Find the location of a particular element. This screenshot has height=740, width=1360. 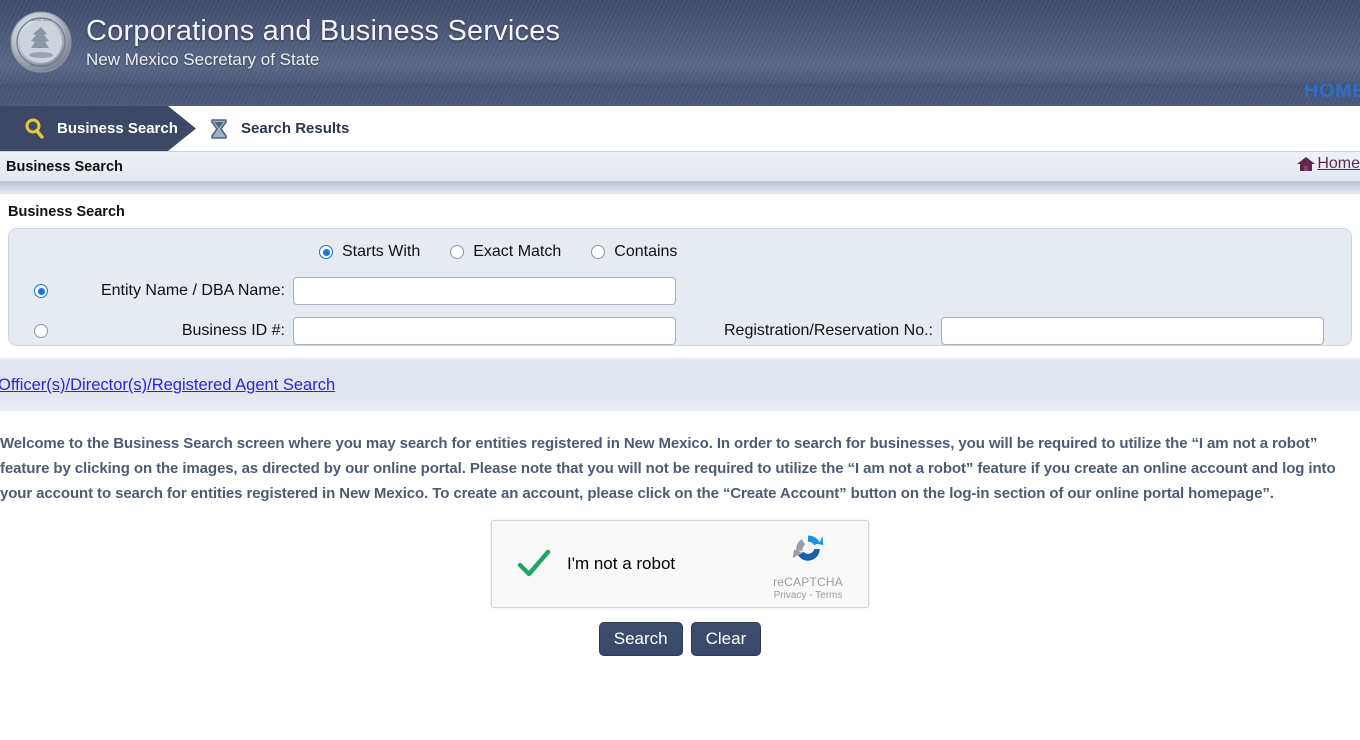

page-title-bar: Business Search Home is located at coordinates (680, 167).